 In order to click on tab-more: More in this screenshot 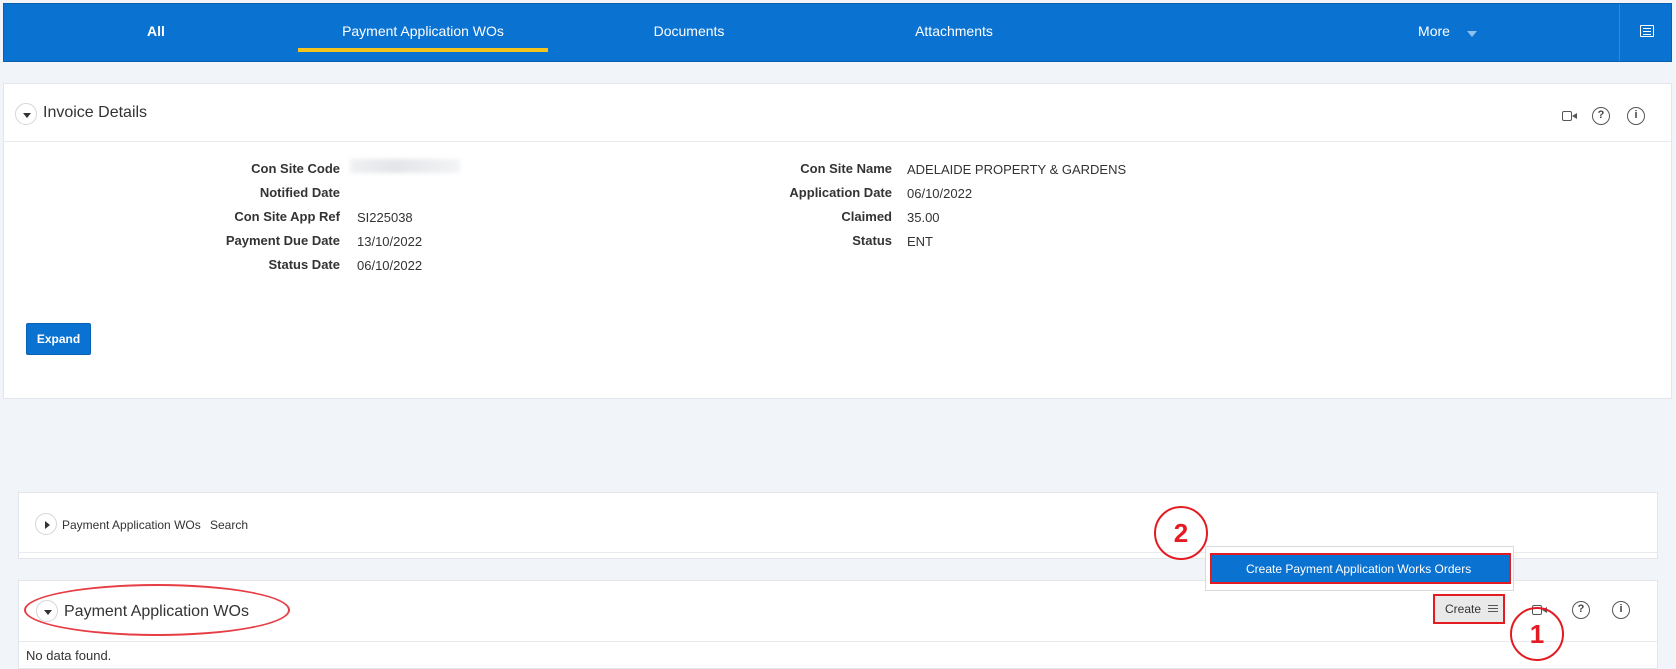, I will do `click(1434, 32)`.